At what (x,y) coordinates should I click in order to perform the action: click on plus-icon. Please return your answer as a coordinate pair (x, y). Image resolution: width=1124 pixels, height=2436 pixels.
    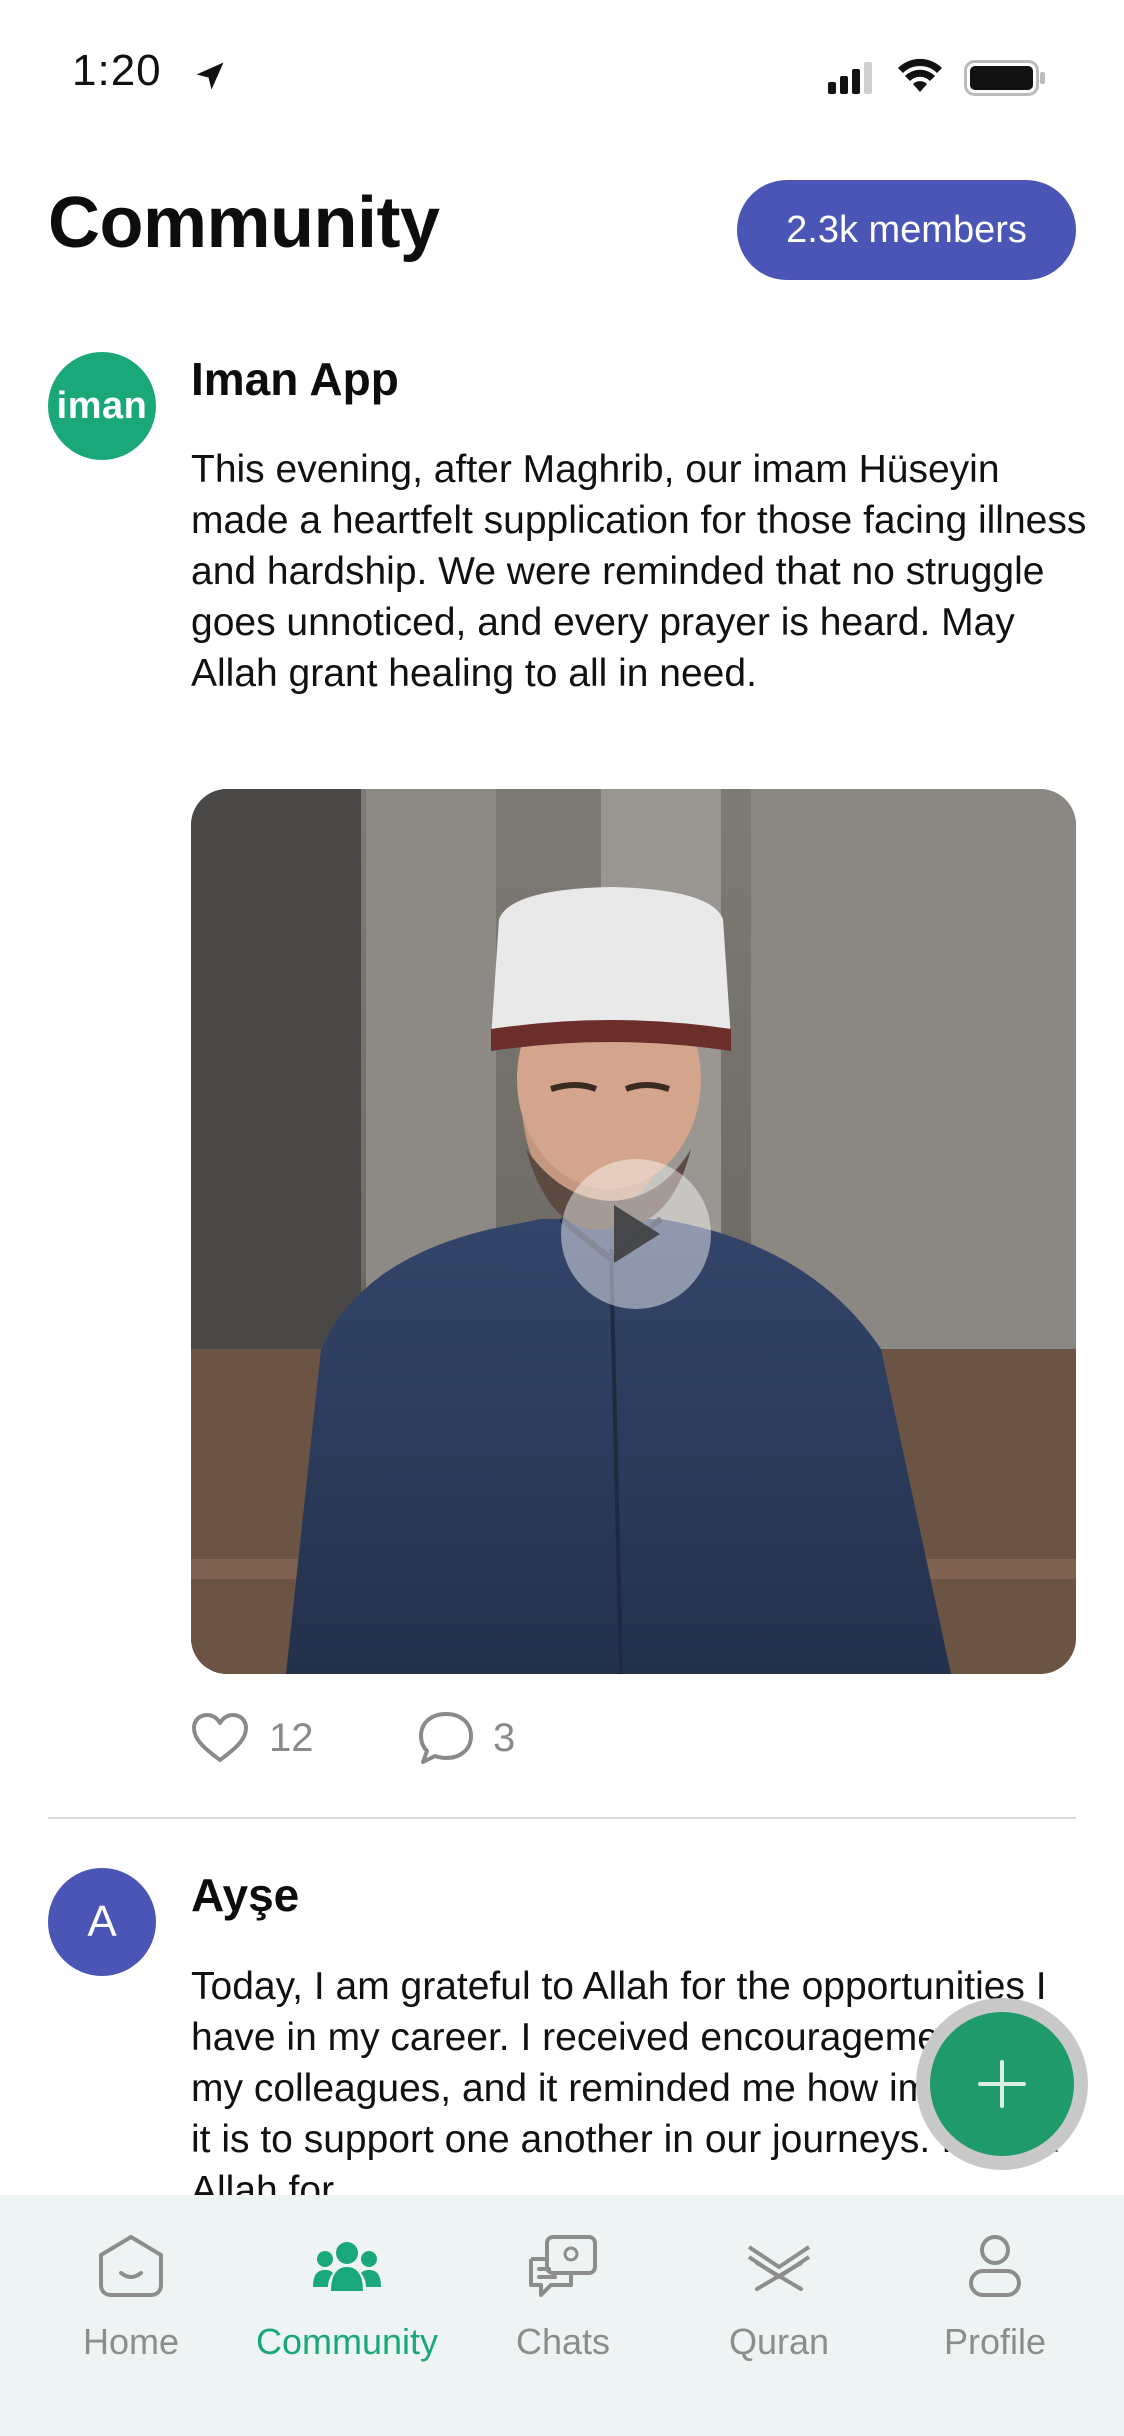
    Looking at the image, I should click on (1002, 2084).